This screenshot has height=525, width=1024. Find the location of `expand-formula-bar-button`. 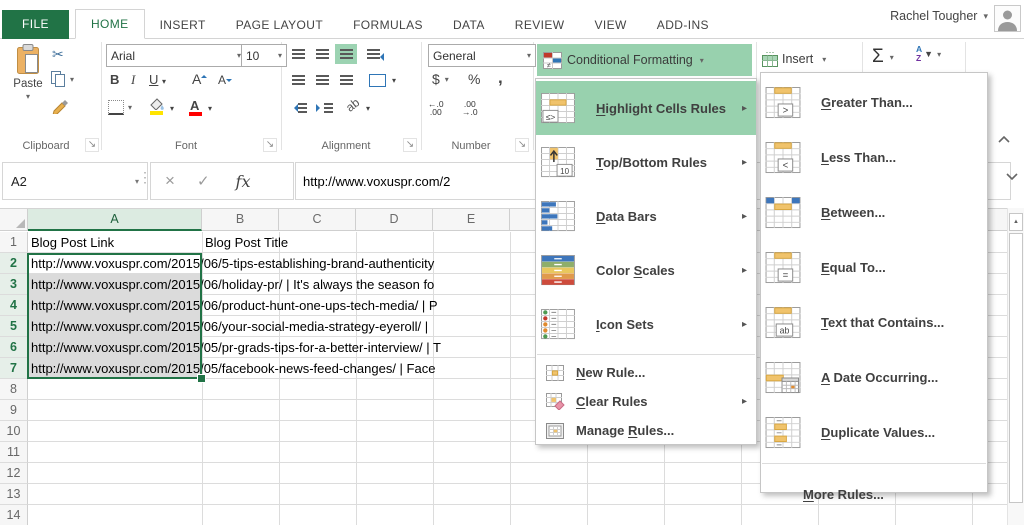

expand-formula-bar-button is located at coordinates (1012, 176).